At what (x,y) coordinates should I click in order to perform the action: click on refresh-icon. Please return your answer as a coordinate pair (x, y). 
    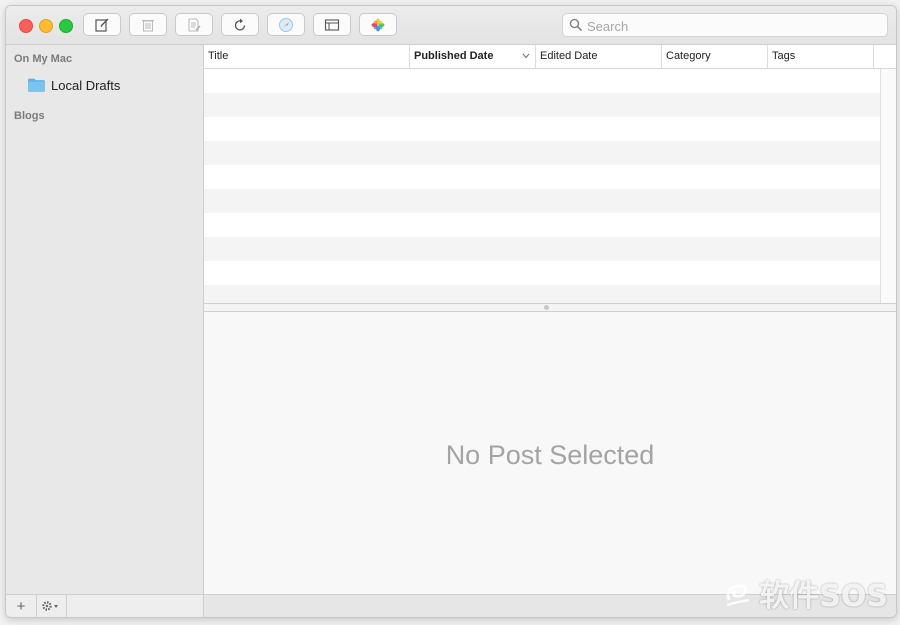
    Looking at the image, I should click on (240, 24).